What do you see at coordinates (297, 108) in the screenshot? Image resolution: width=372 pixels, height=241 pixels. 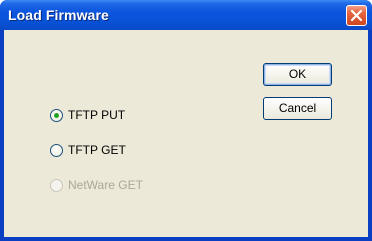 I see `cancel-button: Cancel` at bounding box center [297, 108].